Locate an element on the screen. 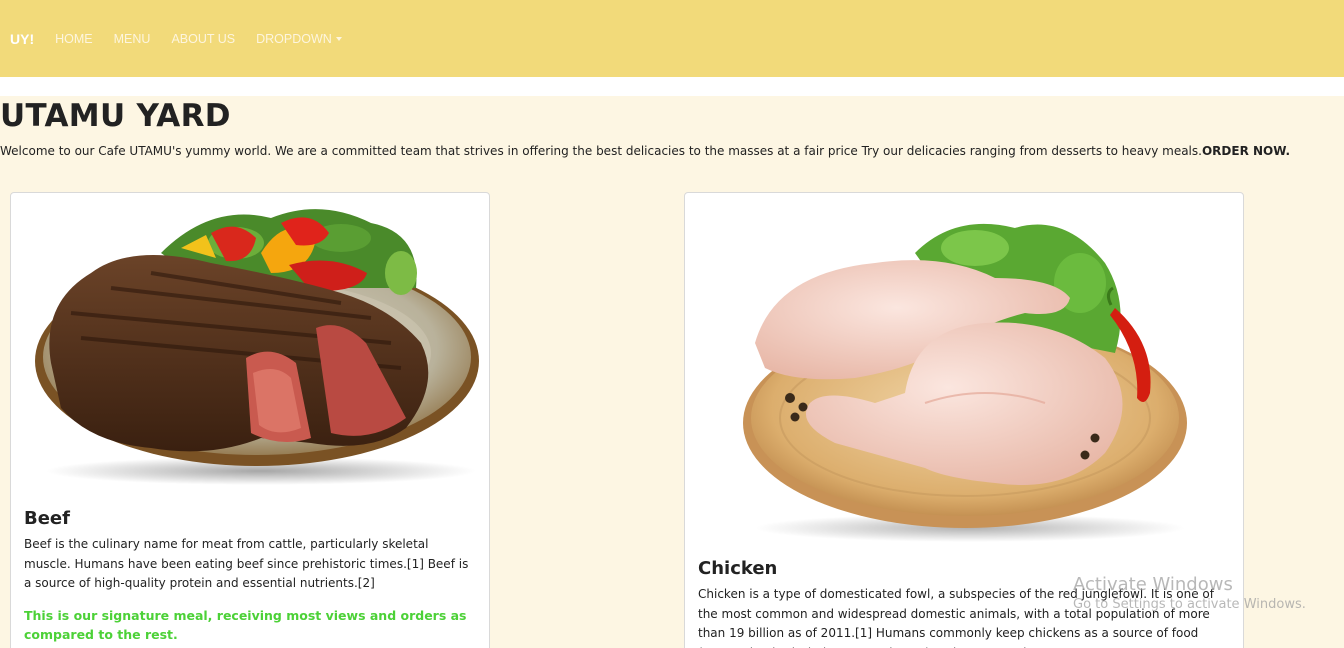 This screenshot has height=648, width=1344. brand-logo: UY! is located at coordinates (22, 39).